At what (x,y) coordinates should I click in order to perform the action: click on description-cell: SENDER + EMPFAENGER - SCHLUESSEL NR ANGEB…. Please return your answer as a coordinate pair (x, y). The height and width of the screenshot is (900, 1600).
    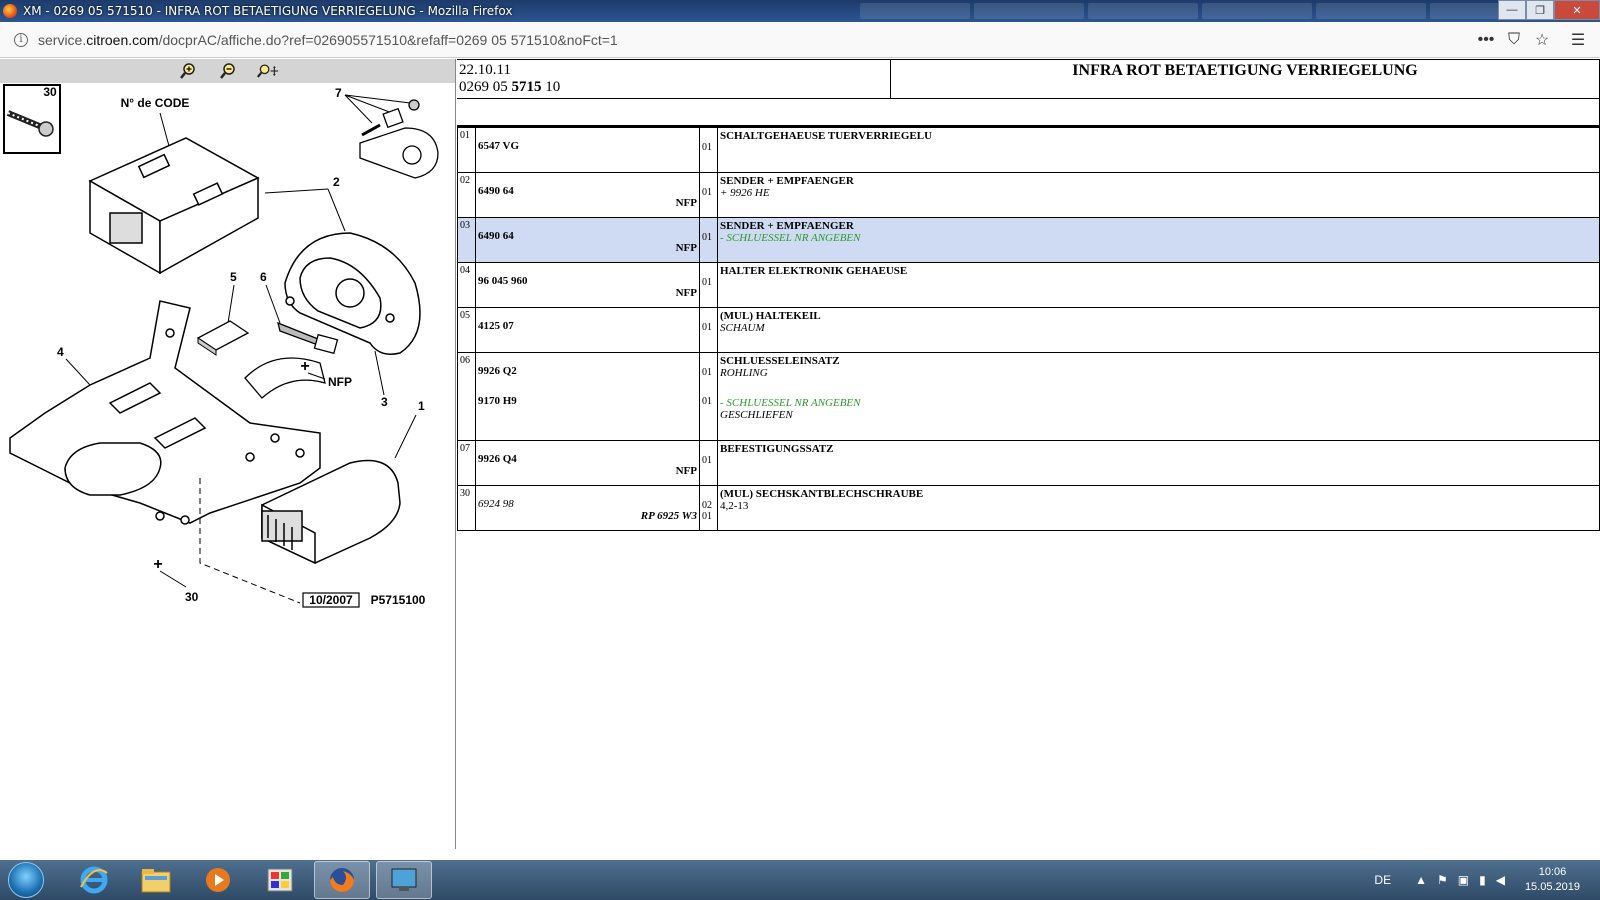
    Looking at the image, I should click on (1158, 240).